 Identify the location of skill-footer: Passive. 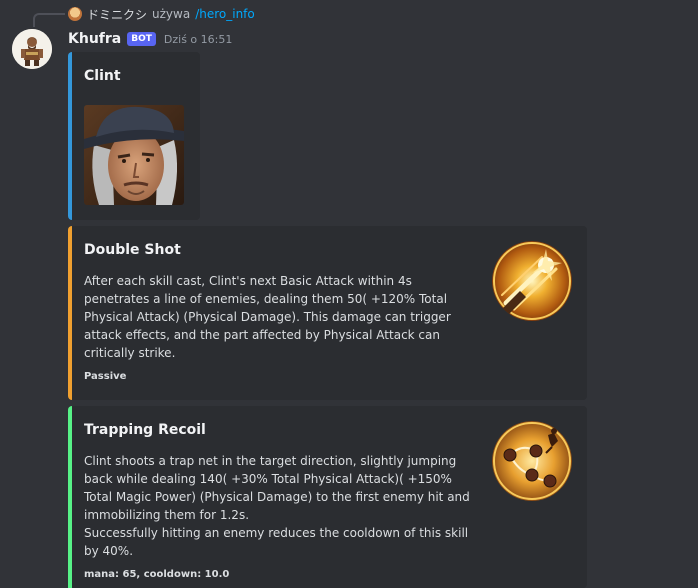
(105, 376).